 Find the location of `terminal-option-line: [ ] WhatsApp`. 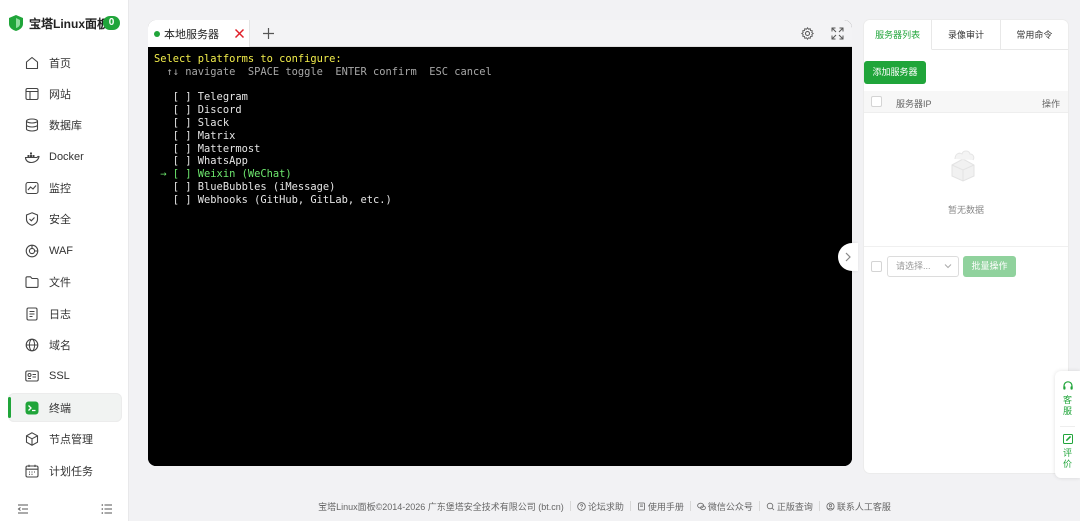

terminal-option-line: [ ] WhatsApp is located at coordinates (201, 161).